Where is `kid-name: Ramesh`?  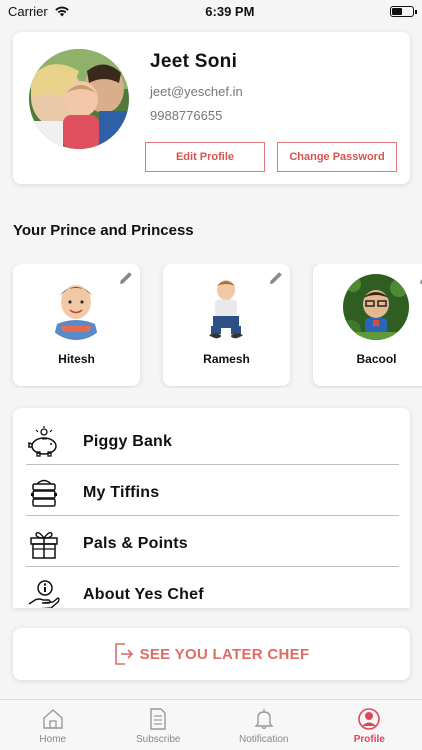 kid-name: Ramesh is located at coordinates (226, 359).